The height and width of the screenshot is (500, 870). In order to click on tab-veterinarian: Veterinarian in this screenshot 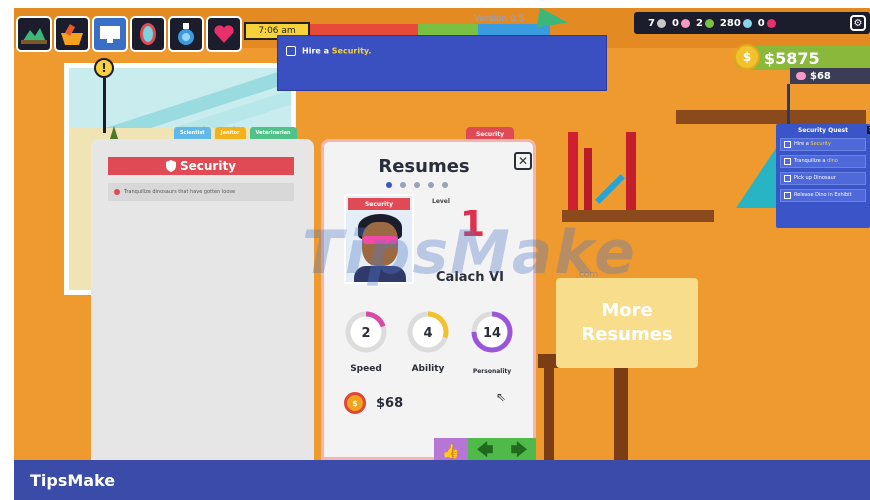, I will do `click(273, 133)`.